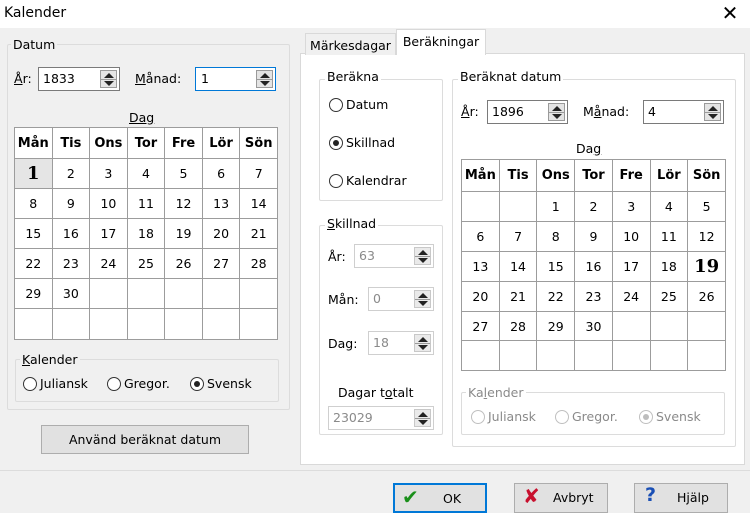 This screenshot has height=513, width=750. I want to click on ok-button: ✔ OK, so click(440, 498).